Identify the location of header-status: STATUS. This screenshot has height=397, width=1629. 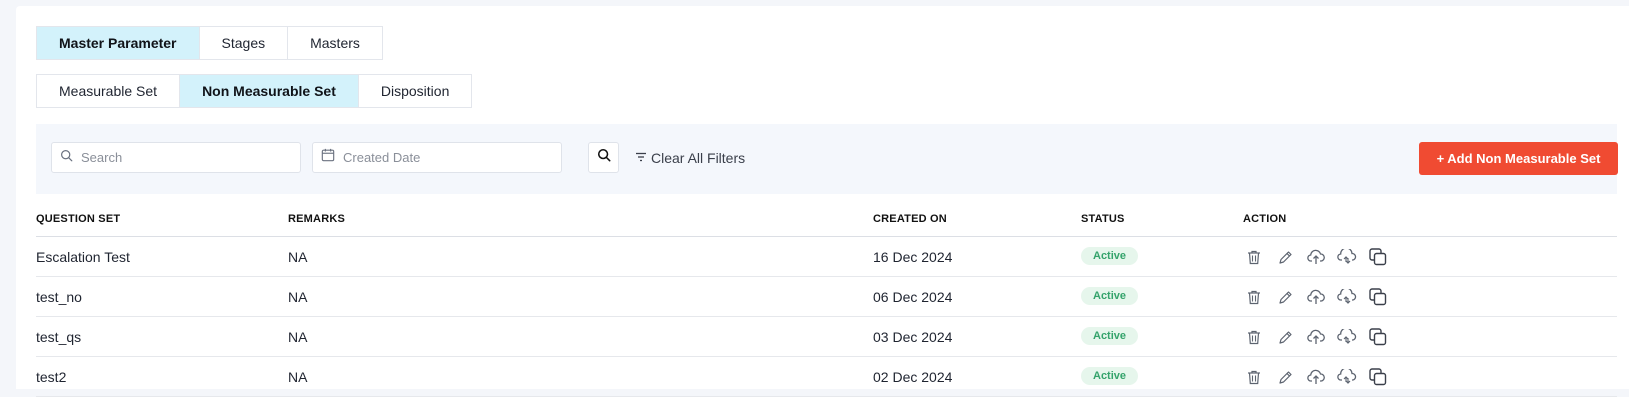
(1103, 219).